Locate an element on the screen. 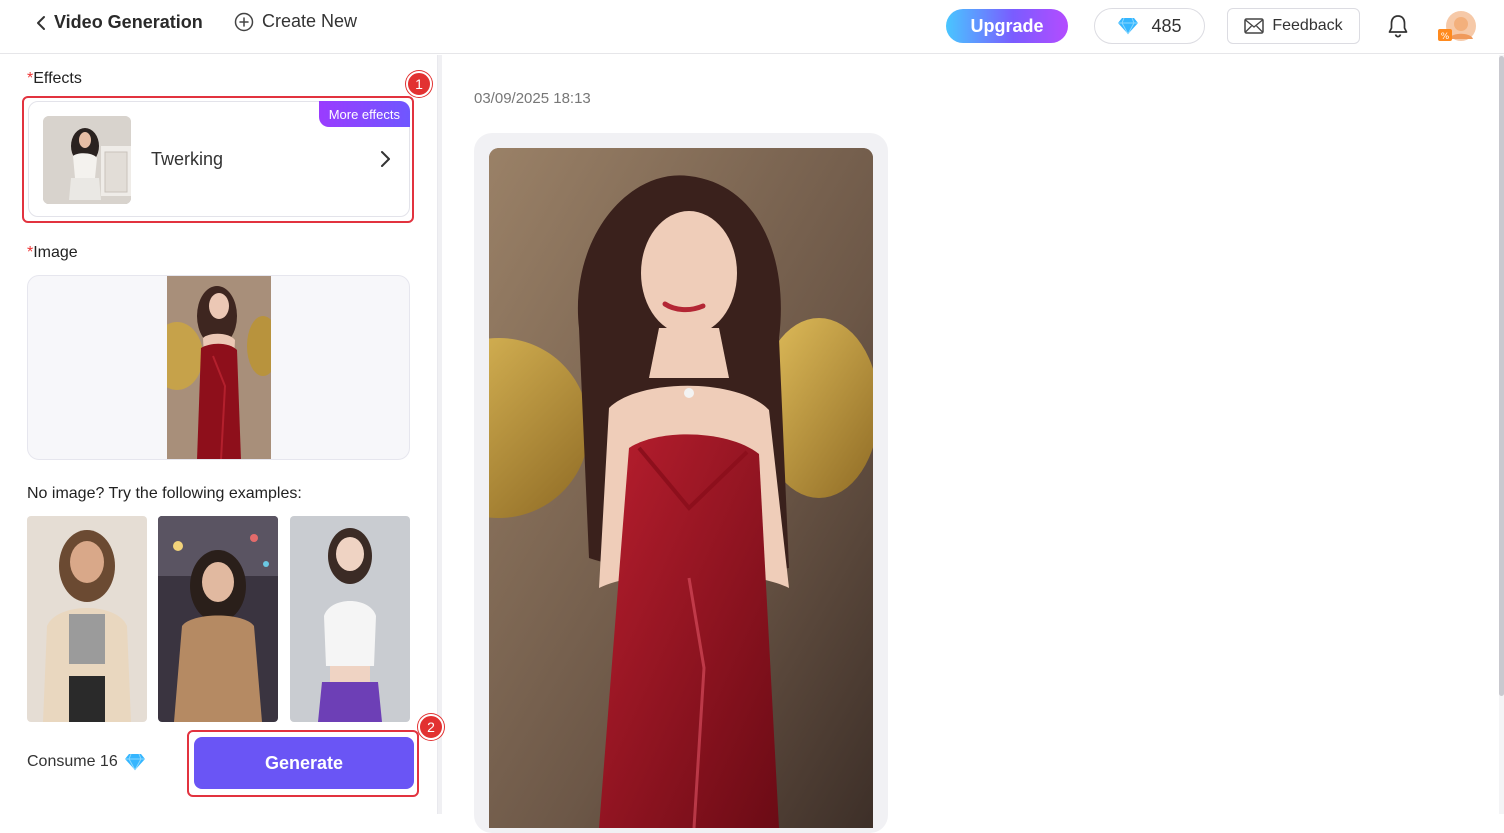 Image resolution: width=1504 pixels, height=833 pixels. effects-label: *Effects is located at coordinates (54, 78).